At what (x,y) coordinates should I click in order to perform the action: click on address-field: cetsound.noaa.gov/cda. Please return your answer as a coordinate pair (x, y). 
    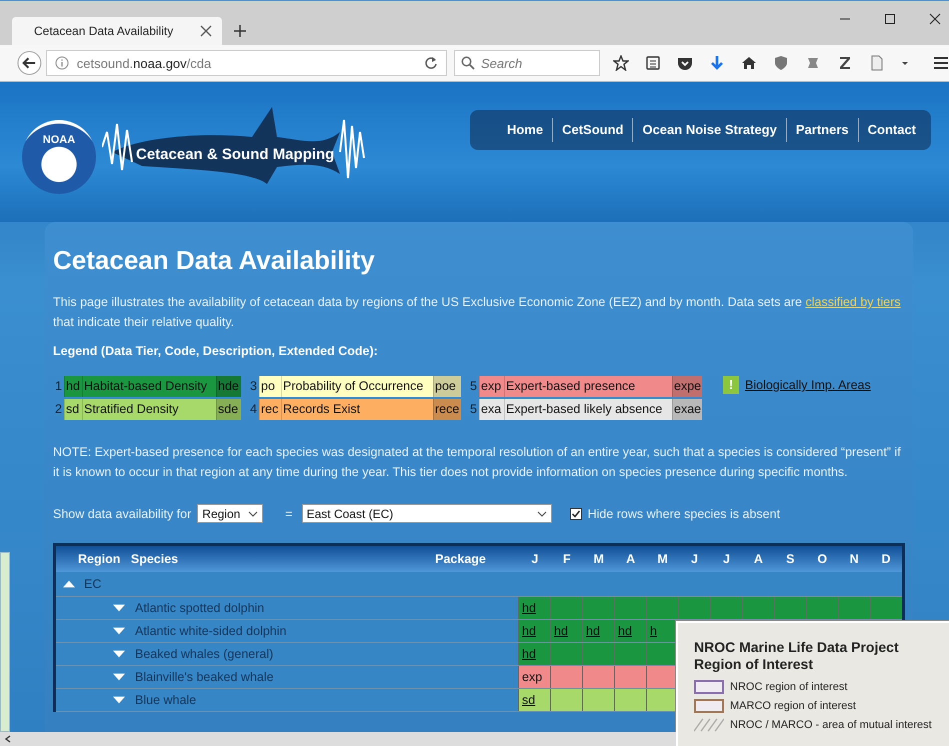
    Looking at the image, I should click on (246, 63).